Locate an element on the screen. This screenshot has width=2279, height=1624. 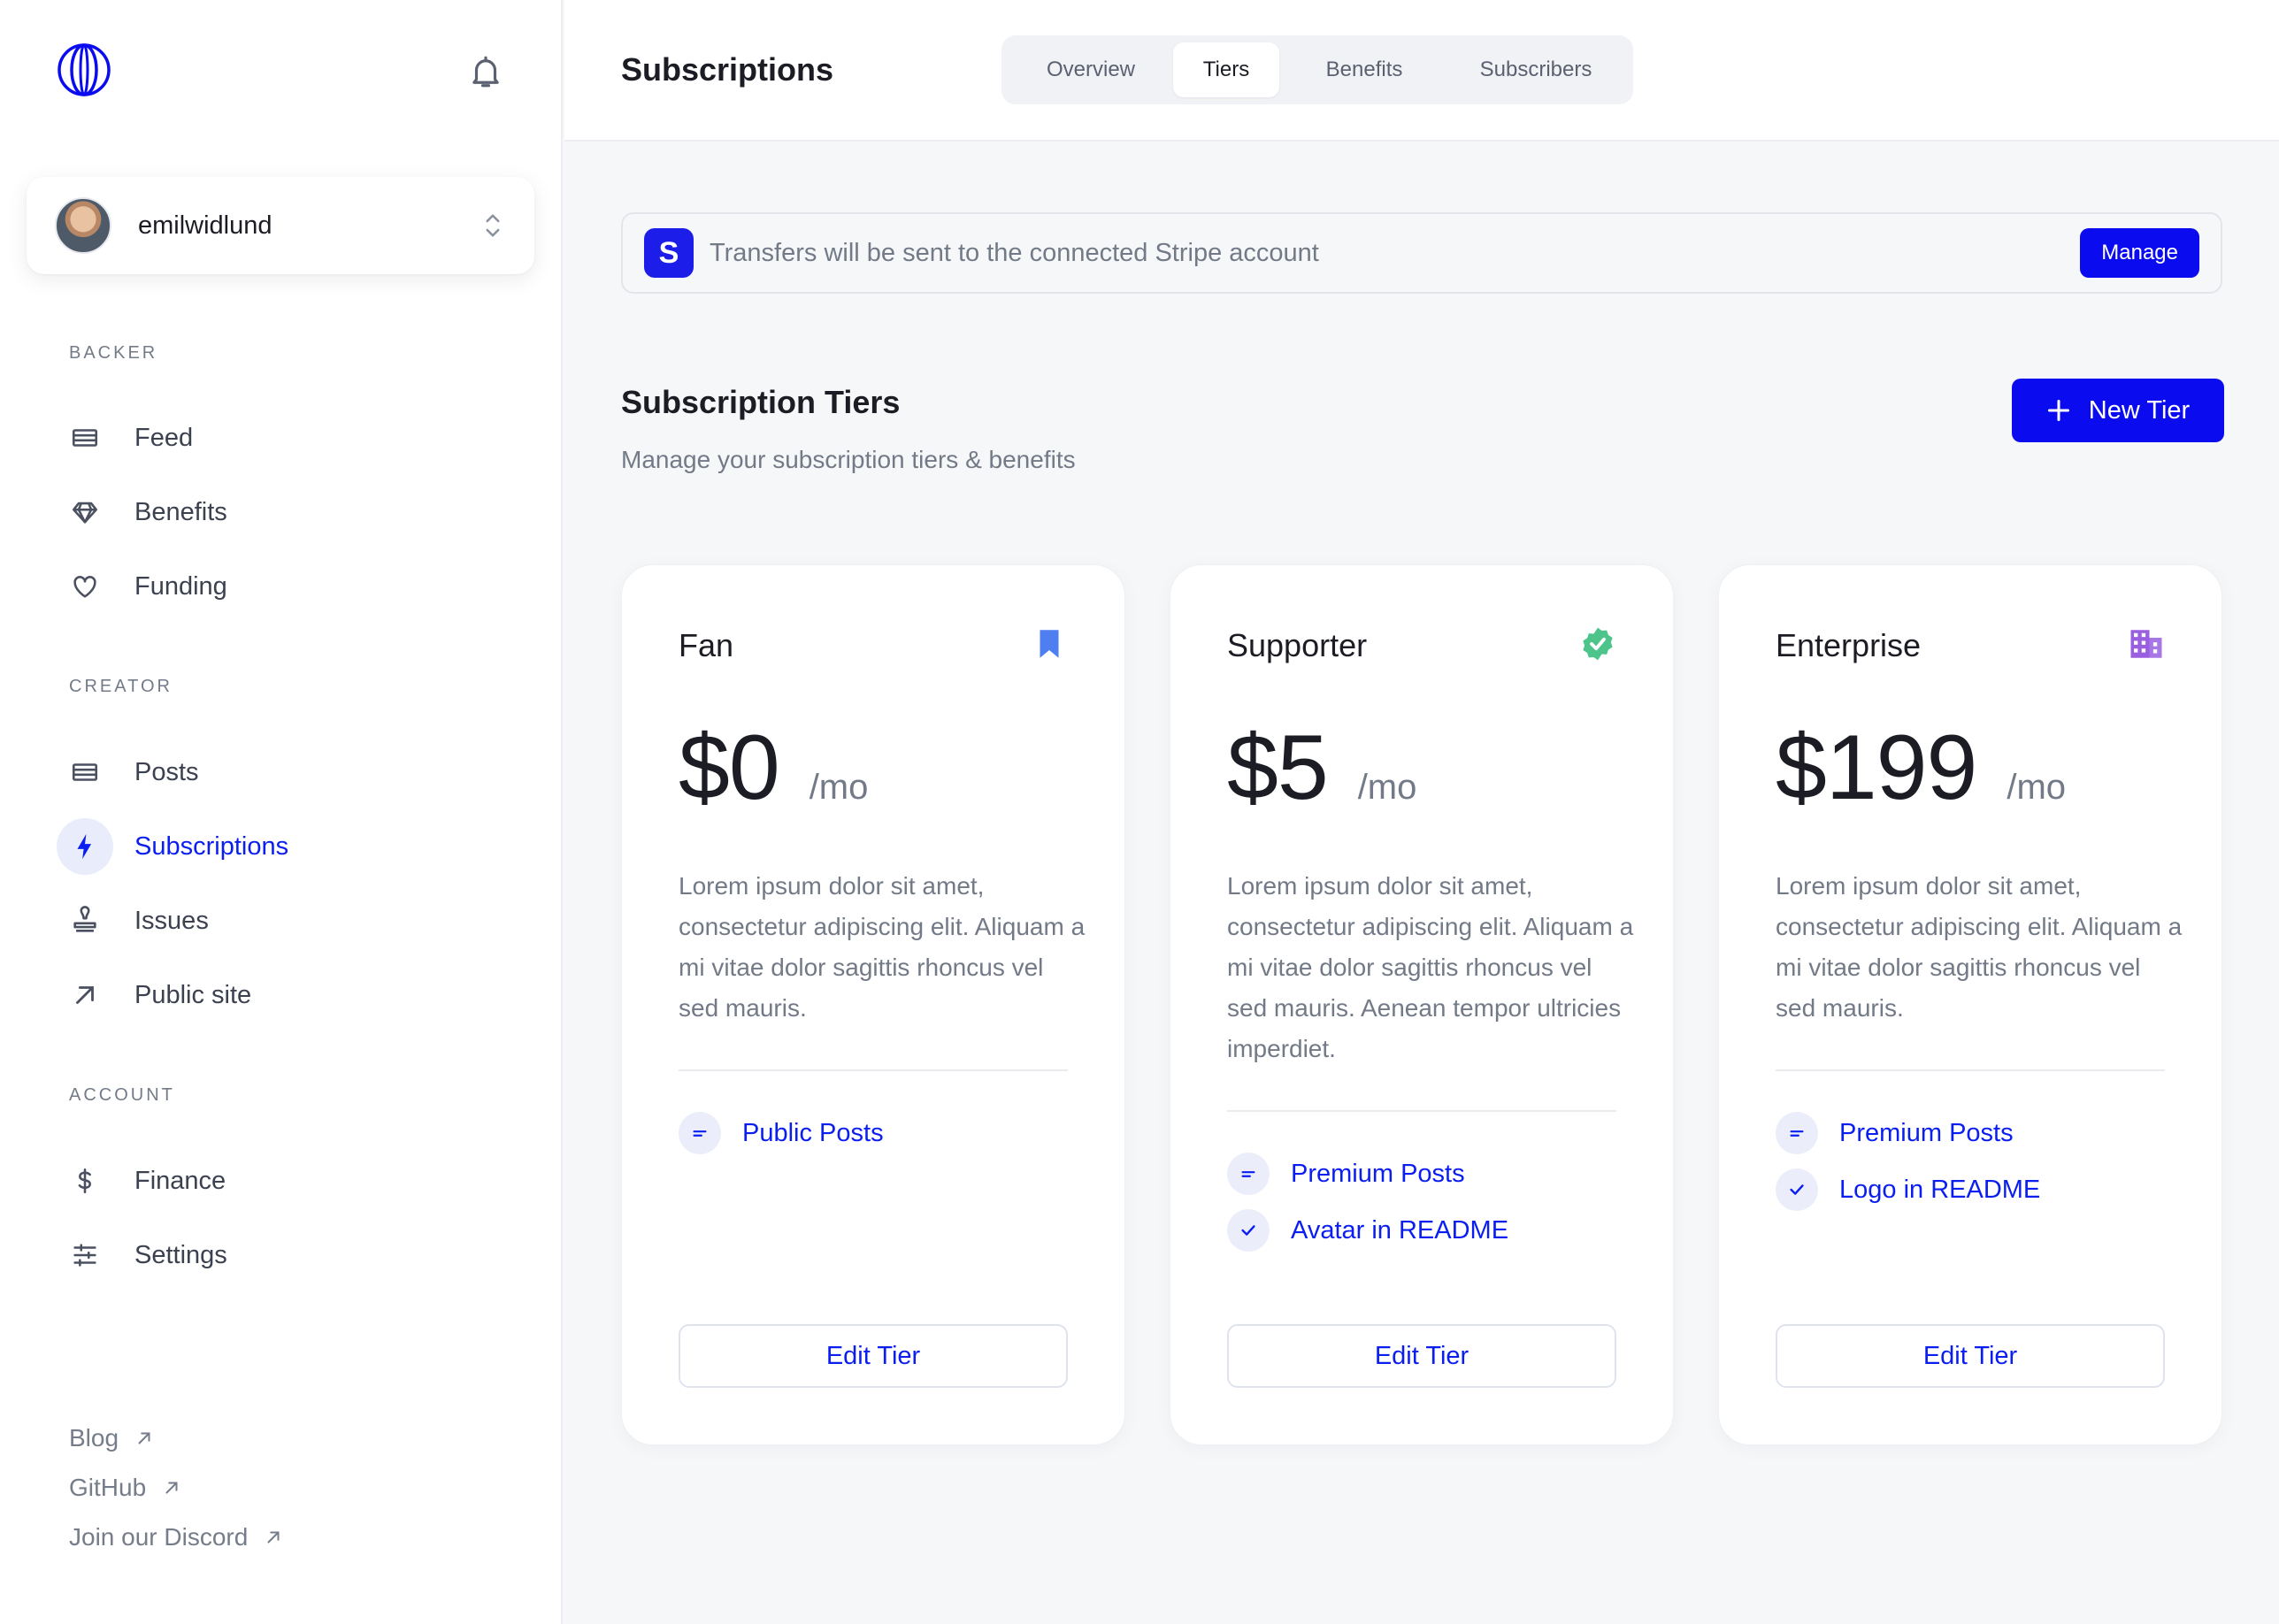
section-label-account: ACCOUNT is located at coordinates (122, 1095).